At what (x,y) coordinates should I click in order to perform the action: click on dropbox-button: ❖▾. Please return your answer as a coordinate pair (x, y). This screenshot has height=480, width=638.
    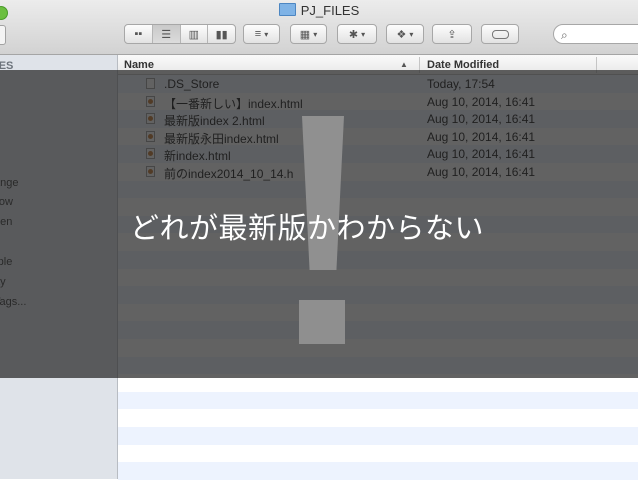
    Looking at the image, I should click on (405, 34).